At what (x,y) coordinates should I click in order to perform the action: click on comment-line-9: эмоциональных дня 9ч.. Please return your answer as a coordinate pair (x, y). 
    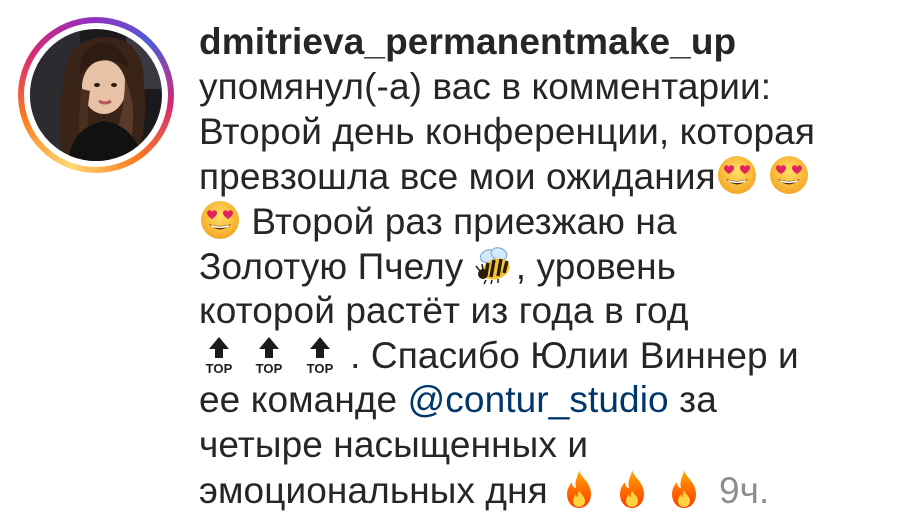
    Looking at the image, I should click on (549, 490).